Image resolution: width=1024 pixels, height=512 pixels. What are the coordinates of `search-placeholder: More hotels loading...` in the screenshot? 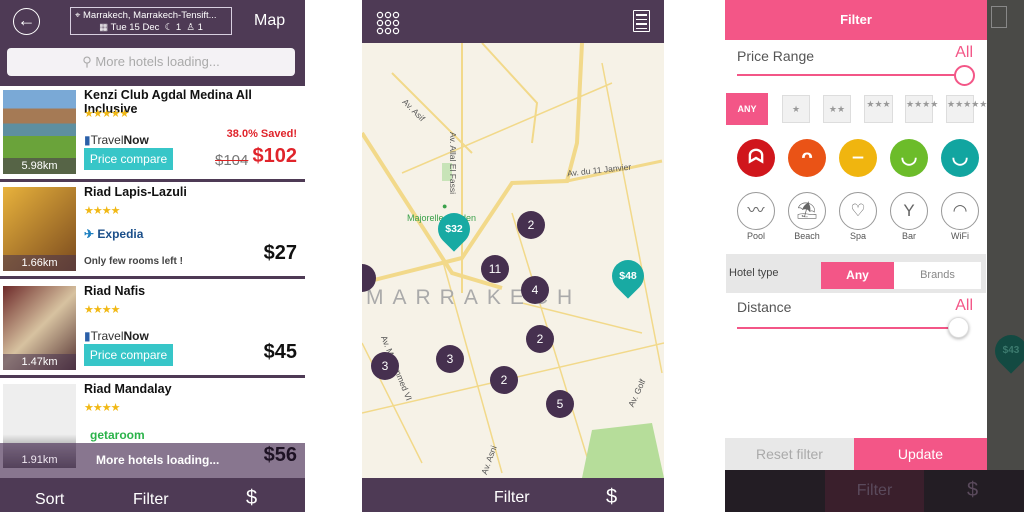 It's located at (157, 61).